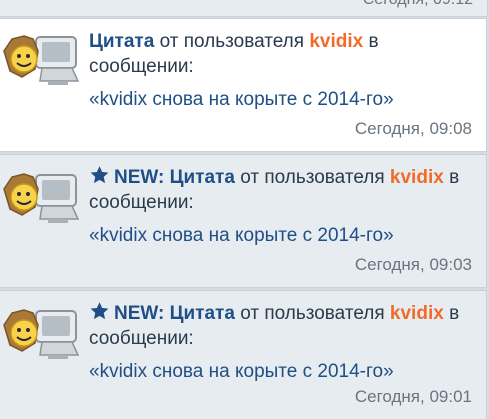  What do you see at coordinates (413, 396) in the screenshot?
I see `alert-time: Сегодня, 09:01` at bounding box center [413, 396].